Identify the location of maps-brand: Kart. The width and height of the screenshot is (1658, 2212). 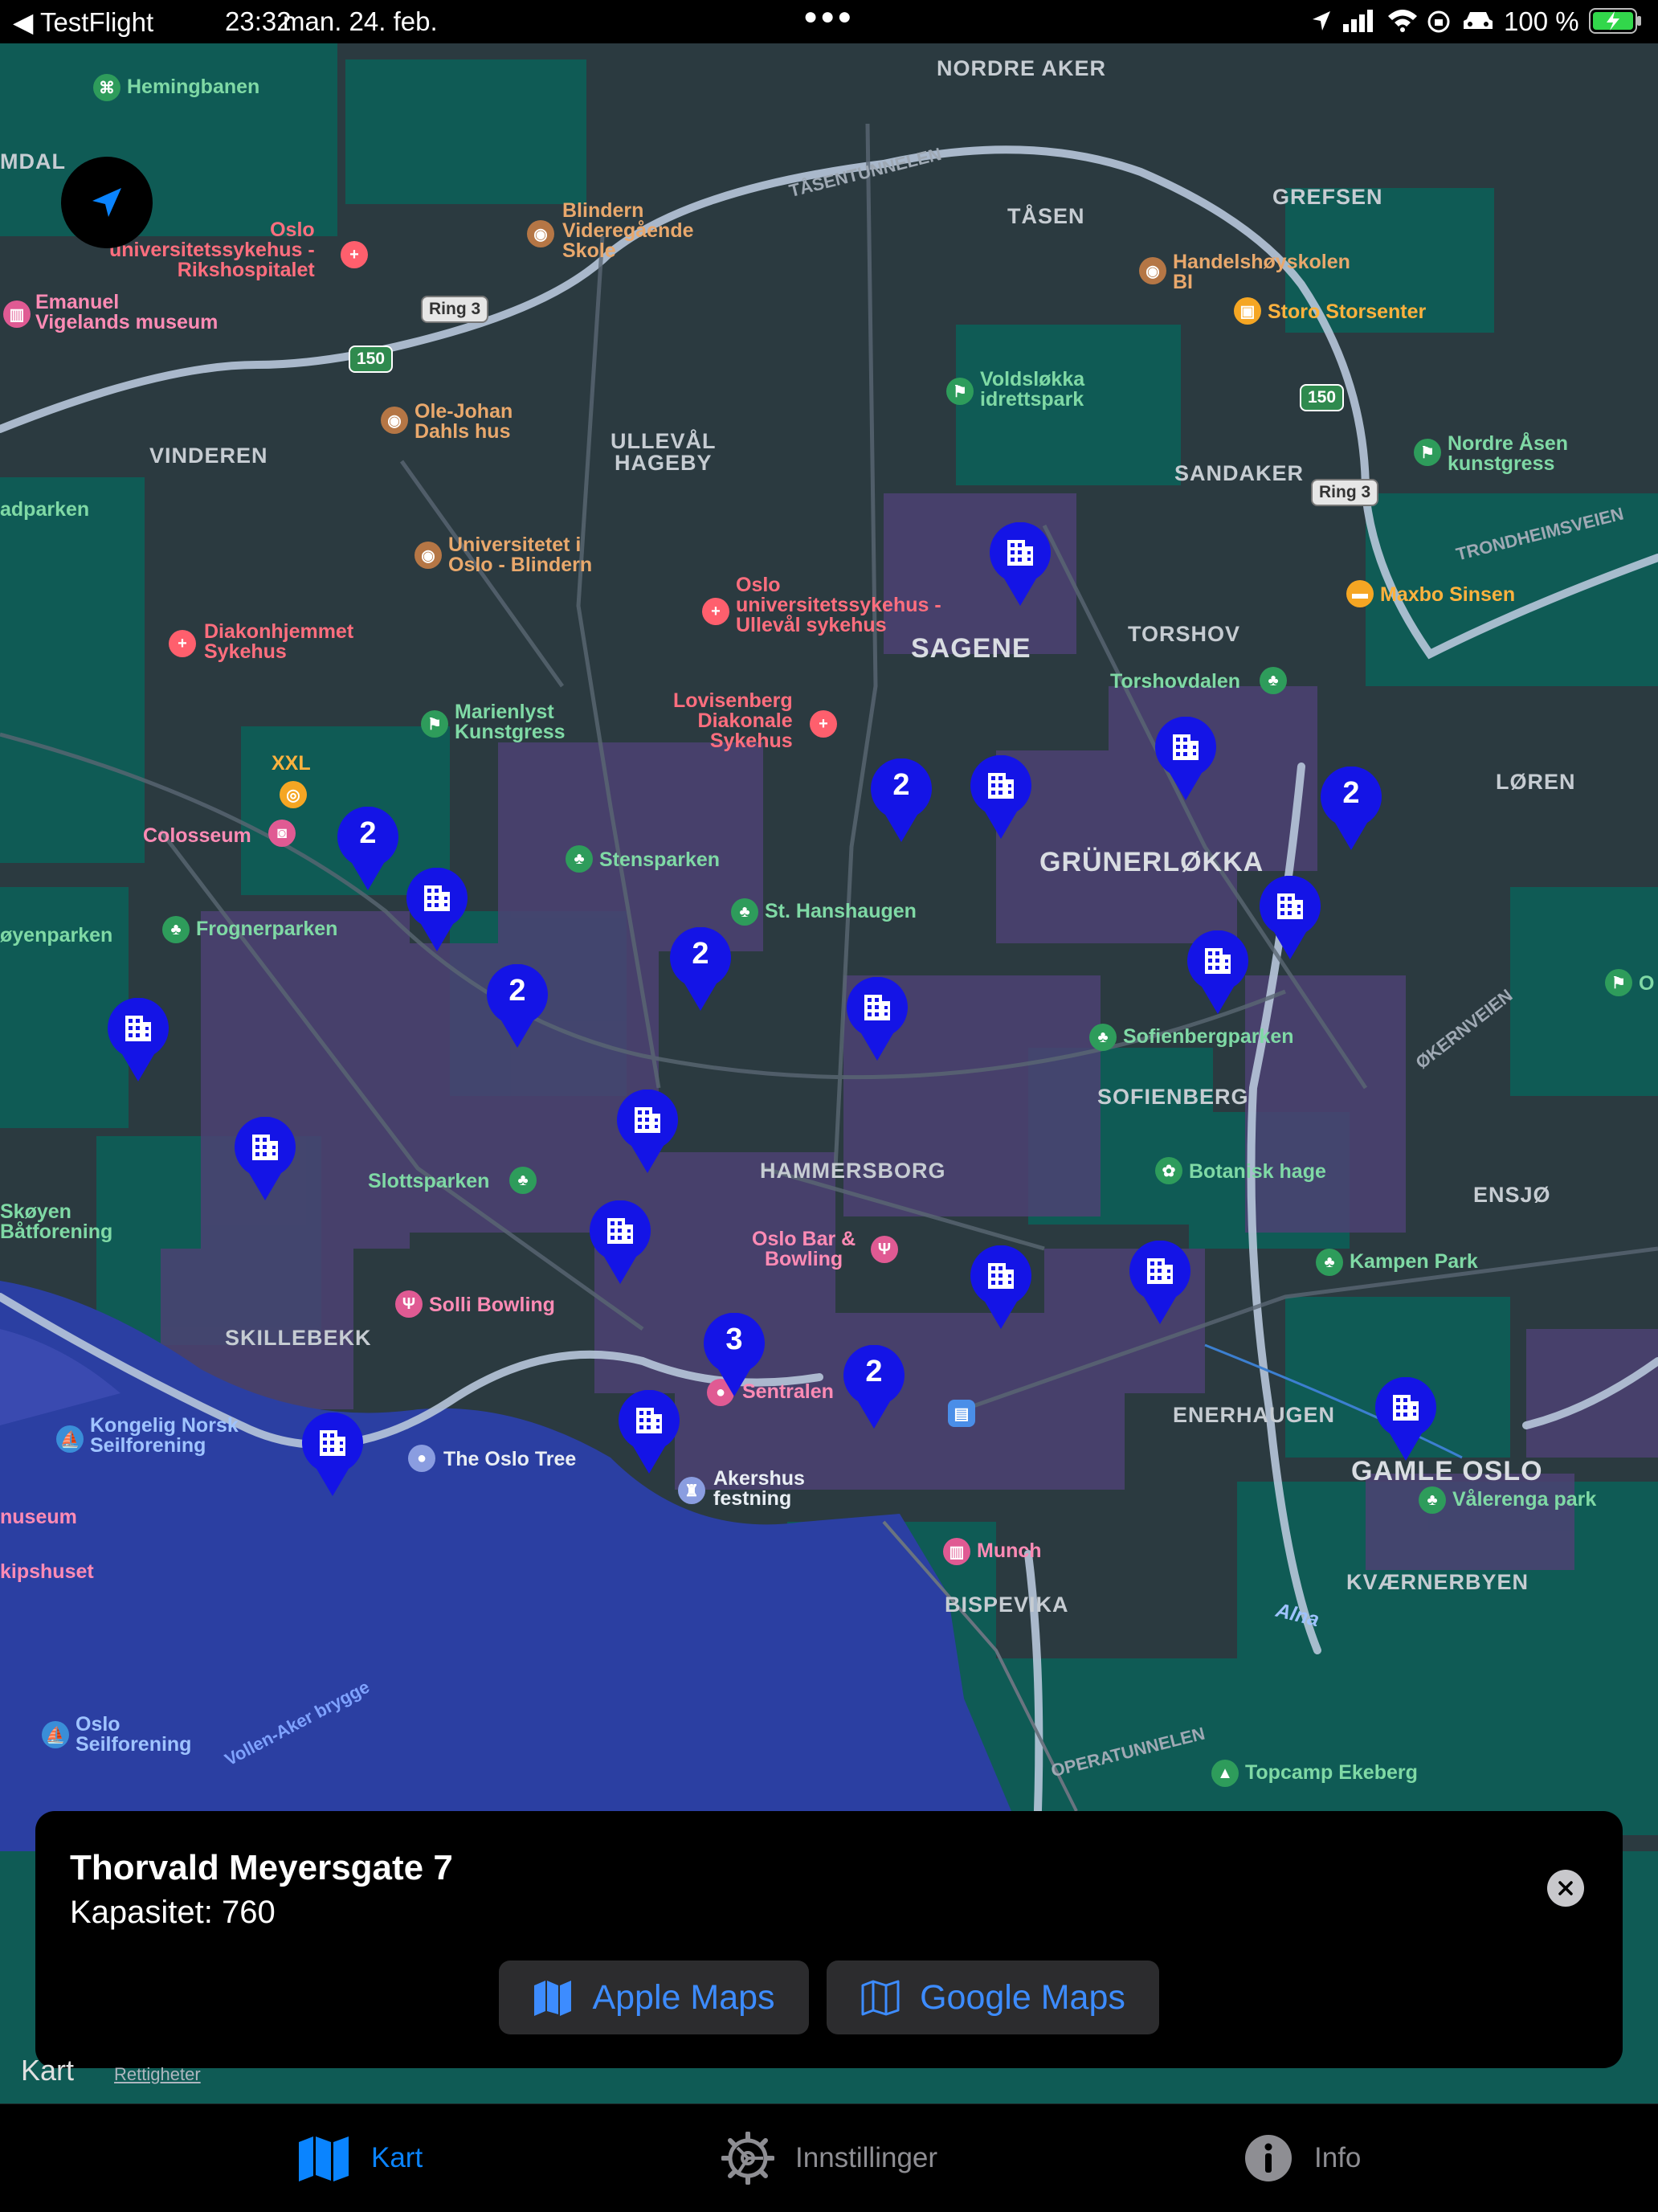
(48, 2071).